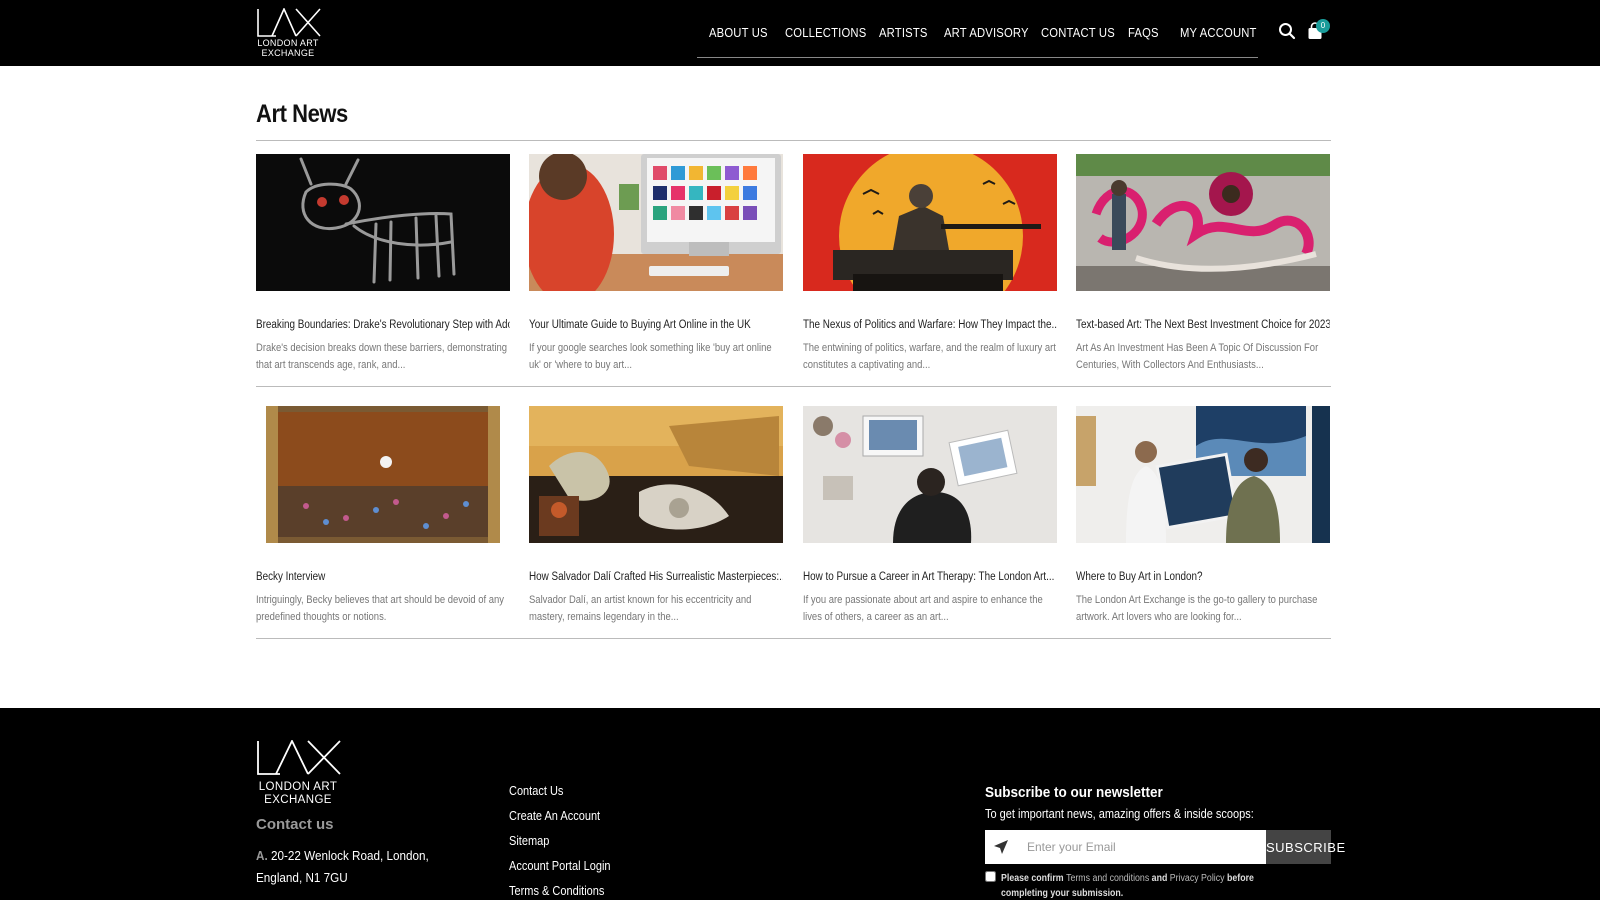  I want to click on consent-and: and, so click(1159, 878).